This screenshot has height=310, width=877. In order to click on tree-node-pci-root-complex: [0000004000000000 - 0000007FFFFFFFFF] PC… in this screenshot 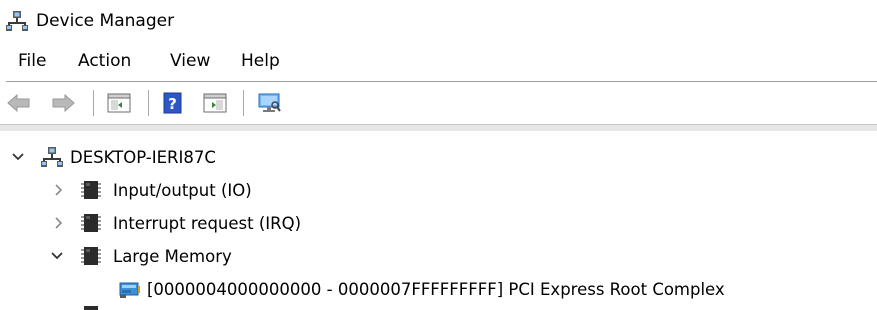, I will do `click(438, 289)`.